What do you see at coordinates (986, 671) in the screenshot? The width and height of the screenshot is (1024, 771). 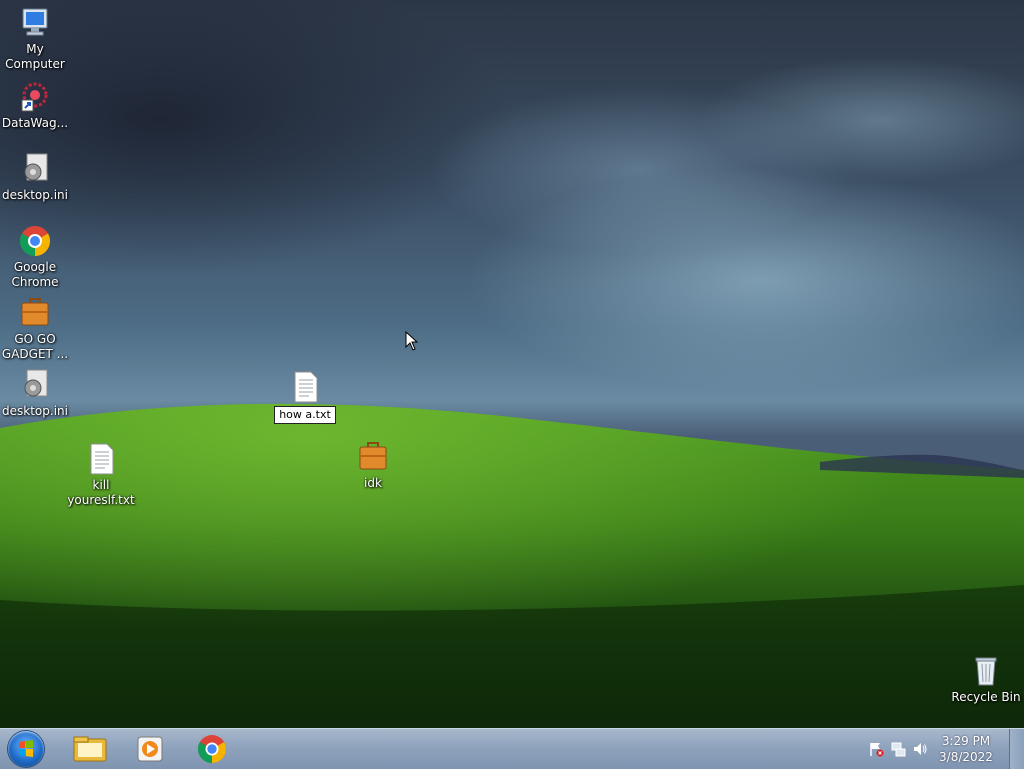 I see `recycle-bin-icon` at bounding box center [986, 671].